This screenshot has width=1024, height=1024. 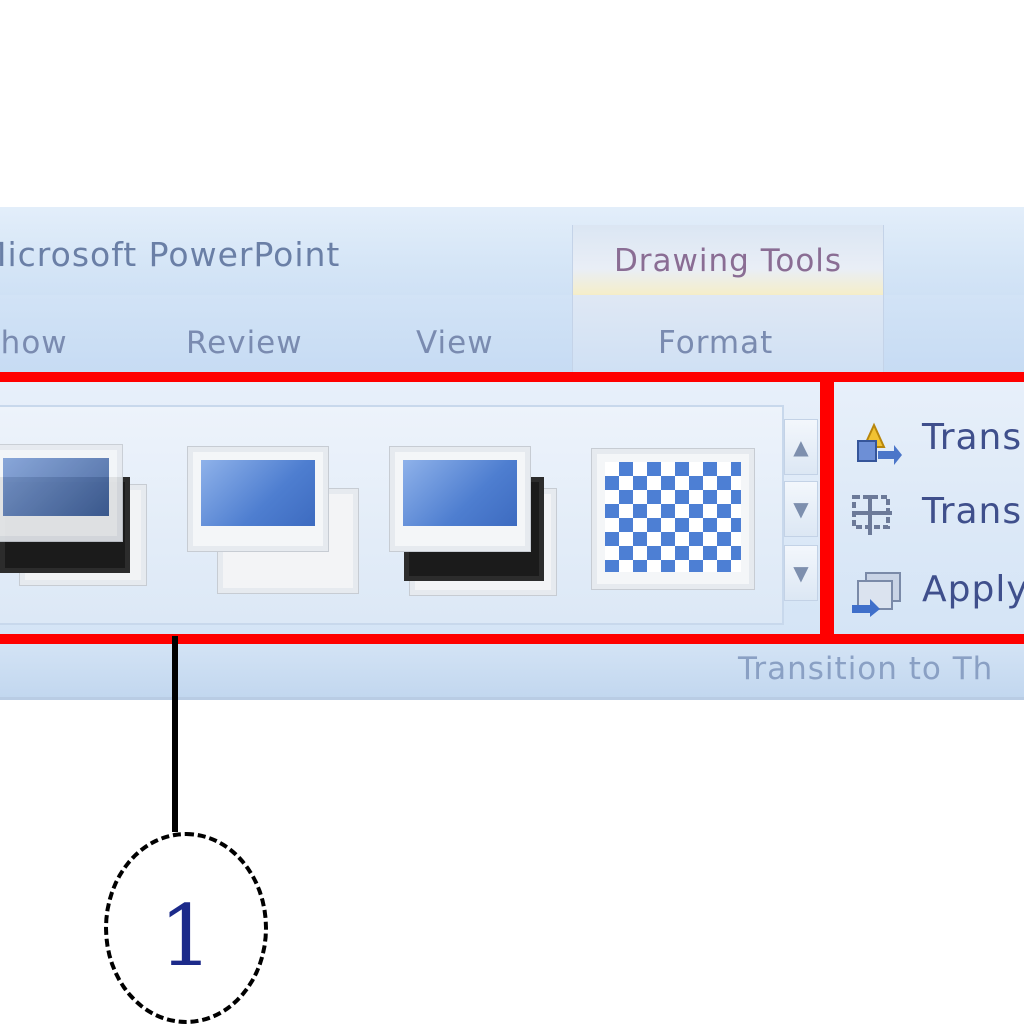 What do you see at coordinates (512, 672) in the screenshot?
I see `group-label-bar: Transition to Th` at bounding box center [512, 672].